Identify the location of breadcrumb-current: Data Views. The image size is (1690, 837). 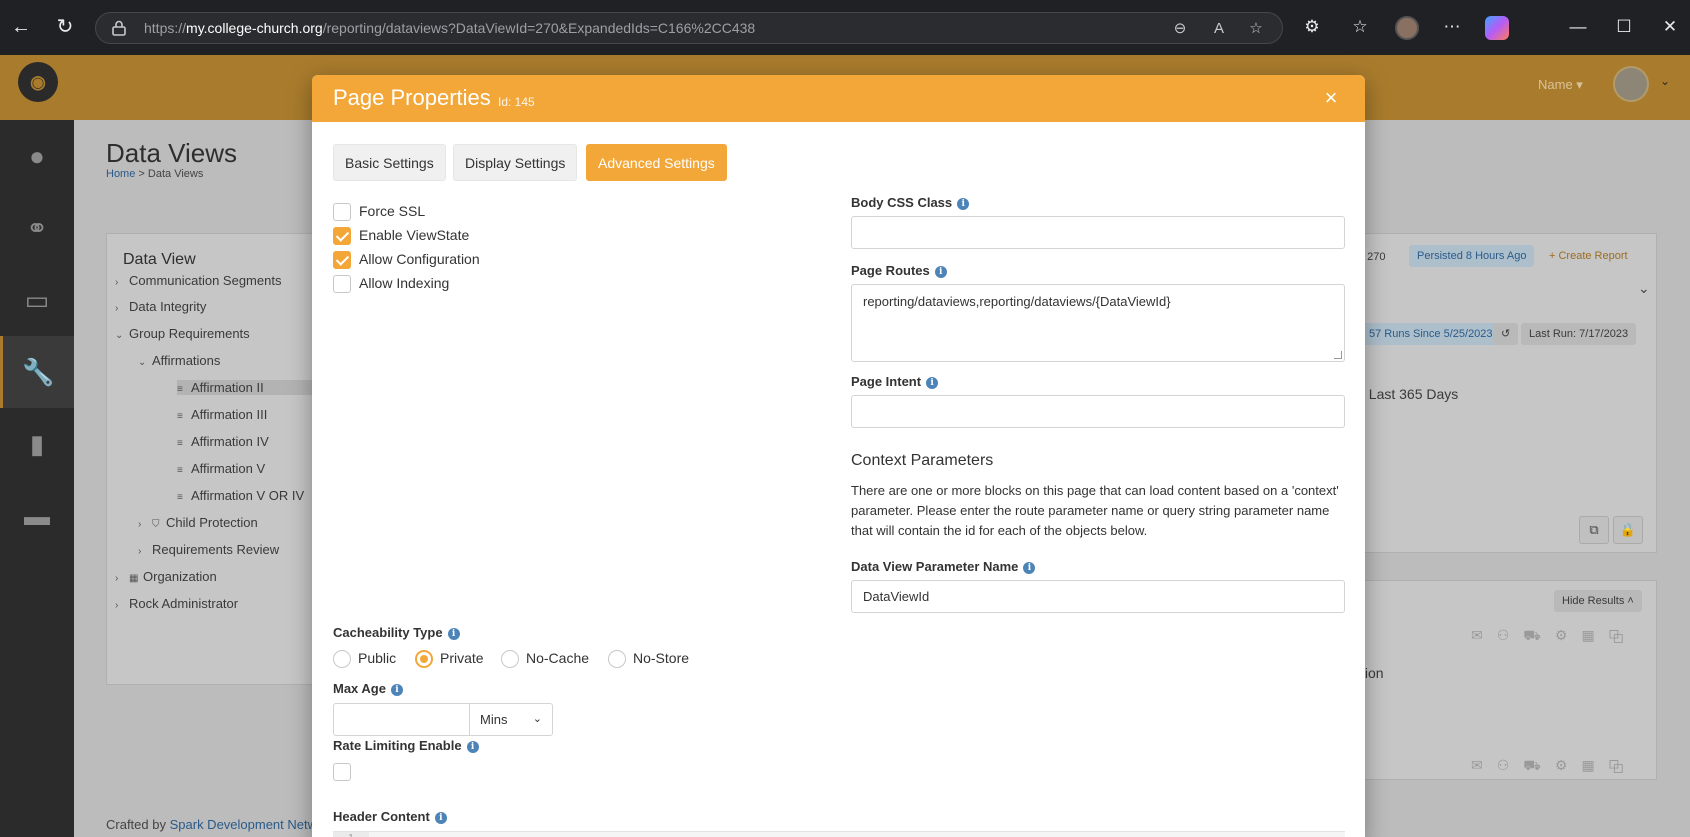
(175, 174).